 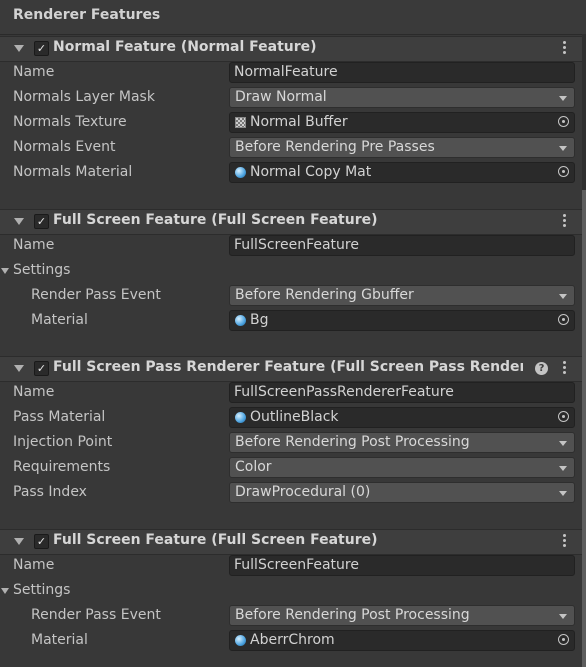 What do you see at coordinates (335, 147) in the screenshot?
I see `dropdown-value: Before Rendering Pre Passes` at bounding box center [335, 147].